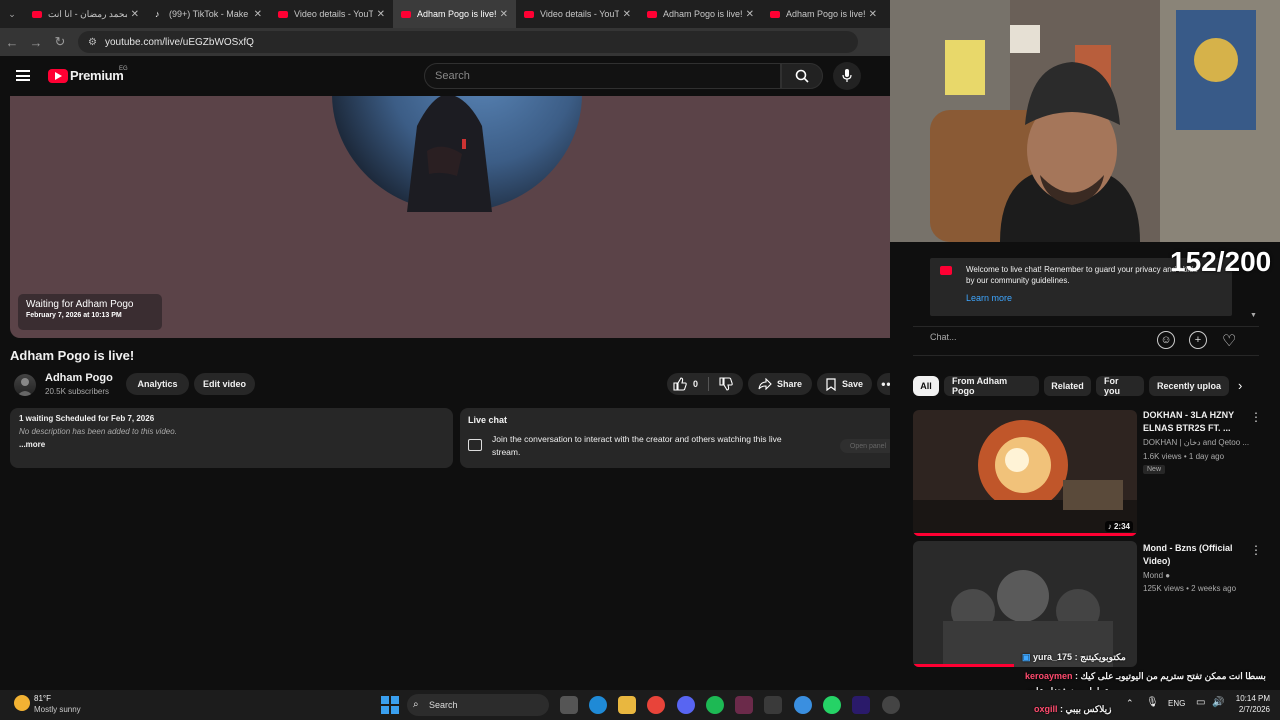  I want to click on rec-channel-name: Mond, so click(1153, 575).